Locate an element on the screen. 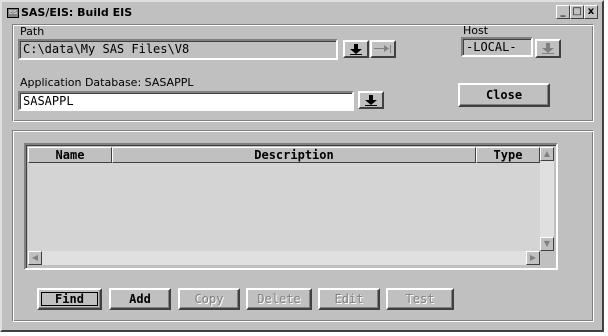 This screenshot has height=336, width=608. path-select-button is located at coordinates (356, 49).